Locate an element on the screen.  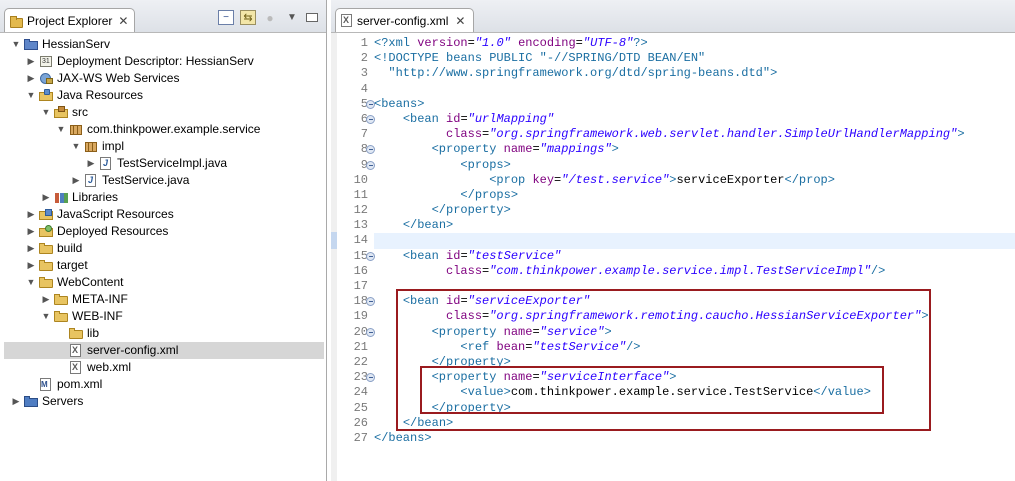
tree-item: ▼ HessianServ is located at coordinates (164, 44).